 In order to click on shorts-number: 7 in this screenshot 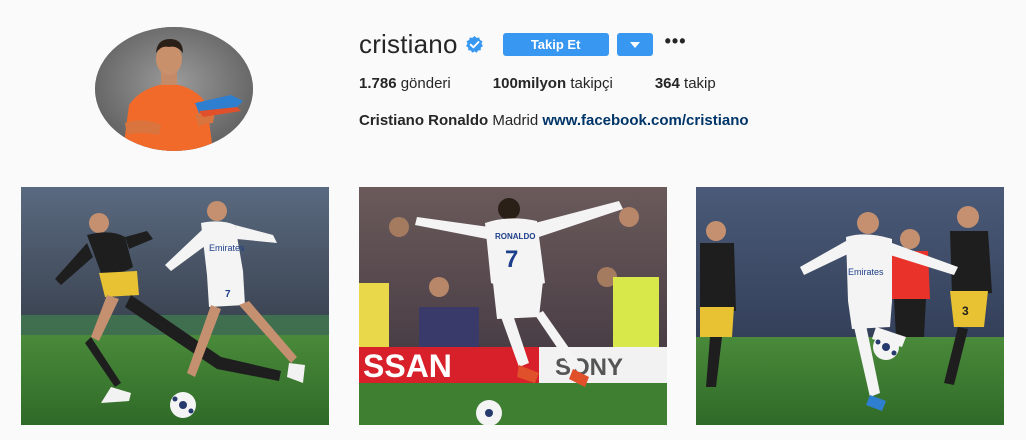, I will do `click(228, 294)`.